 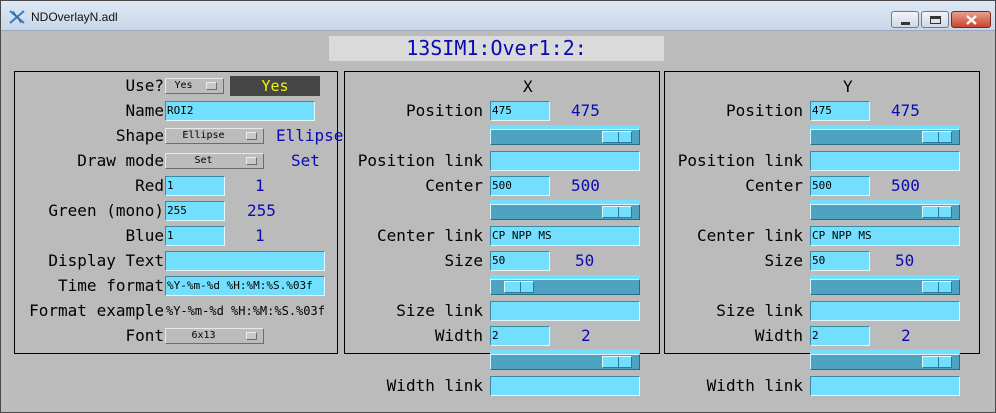 What do you see at coordinates (764, 110) in the screenshot?
I see `y-position-label: Position` at bounding box center [764, 110].